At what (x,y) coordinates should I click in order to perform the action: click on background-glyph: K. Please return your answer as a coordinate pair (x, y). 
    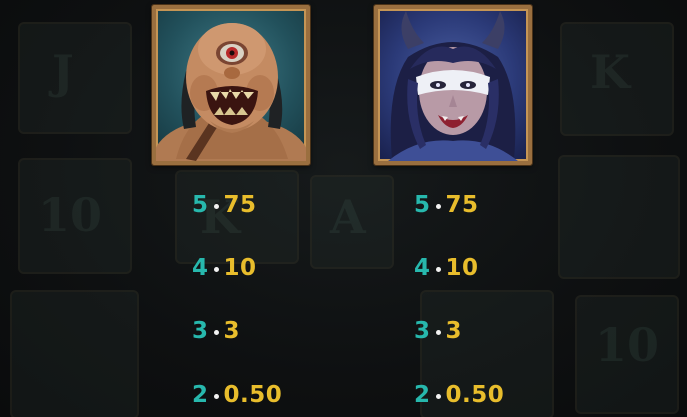
    Looking at the image, I should click on (610, 72).